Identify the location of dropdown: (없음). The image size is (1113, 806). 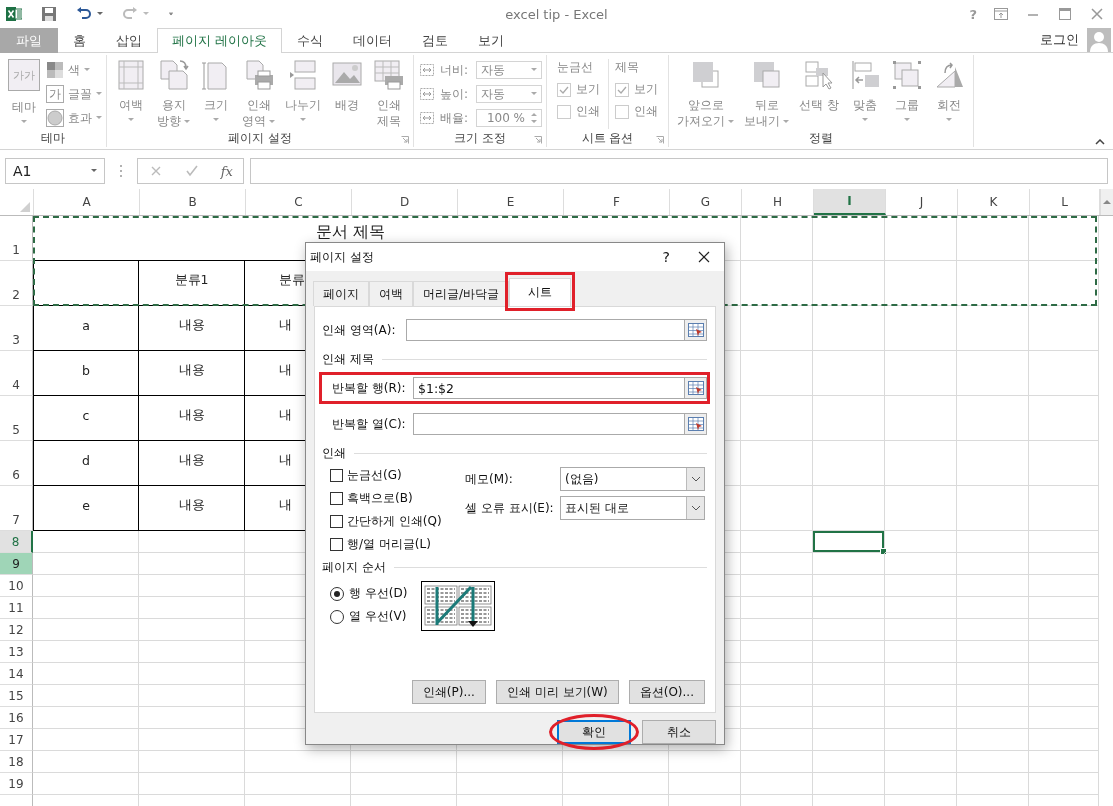
(632, 479).